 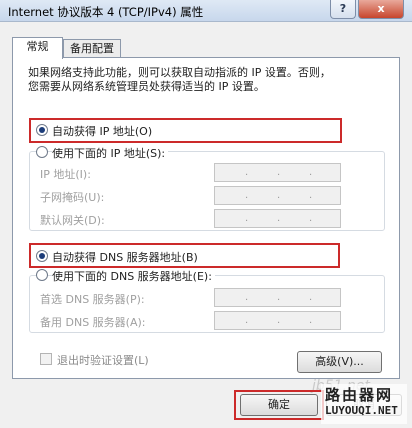 What do you see at coordinates (146, 86) in the screenshot?
I see `description-line-2: 您需要从网络系统管理员处获得适当的 IP 设置。` at bounding box center [146, 86].